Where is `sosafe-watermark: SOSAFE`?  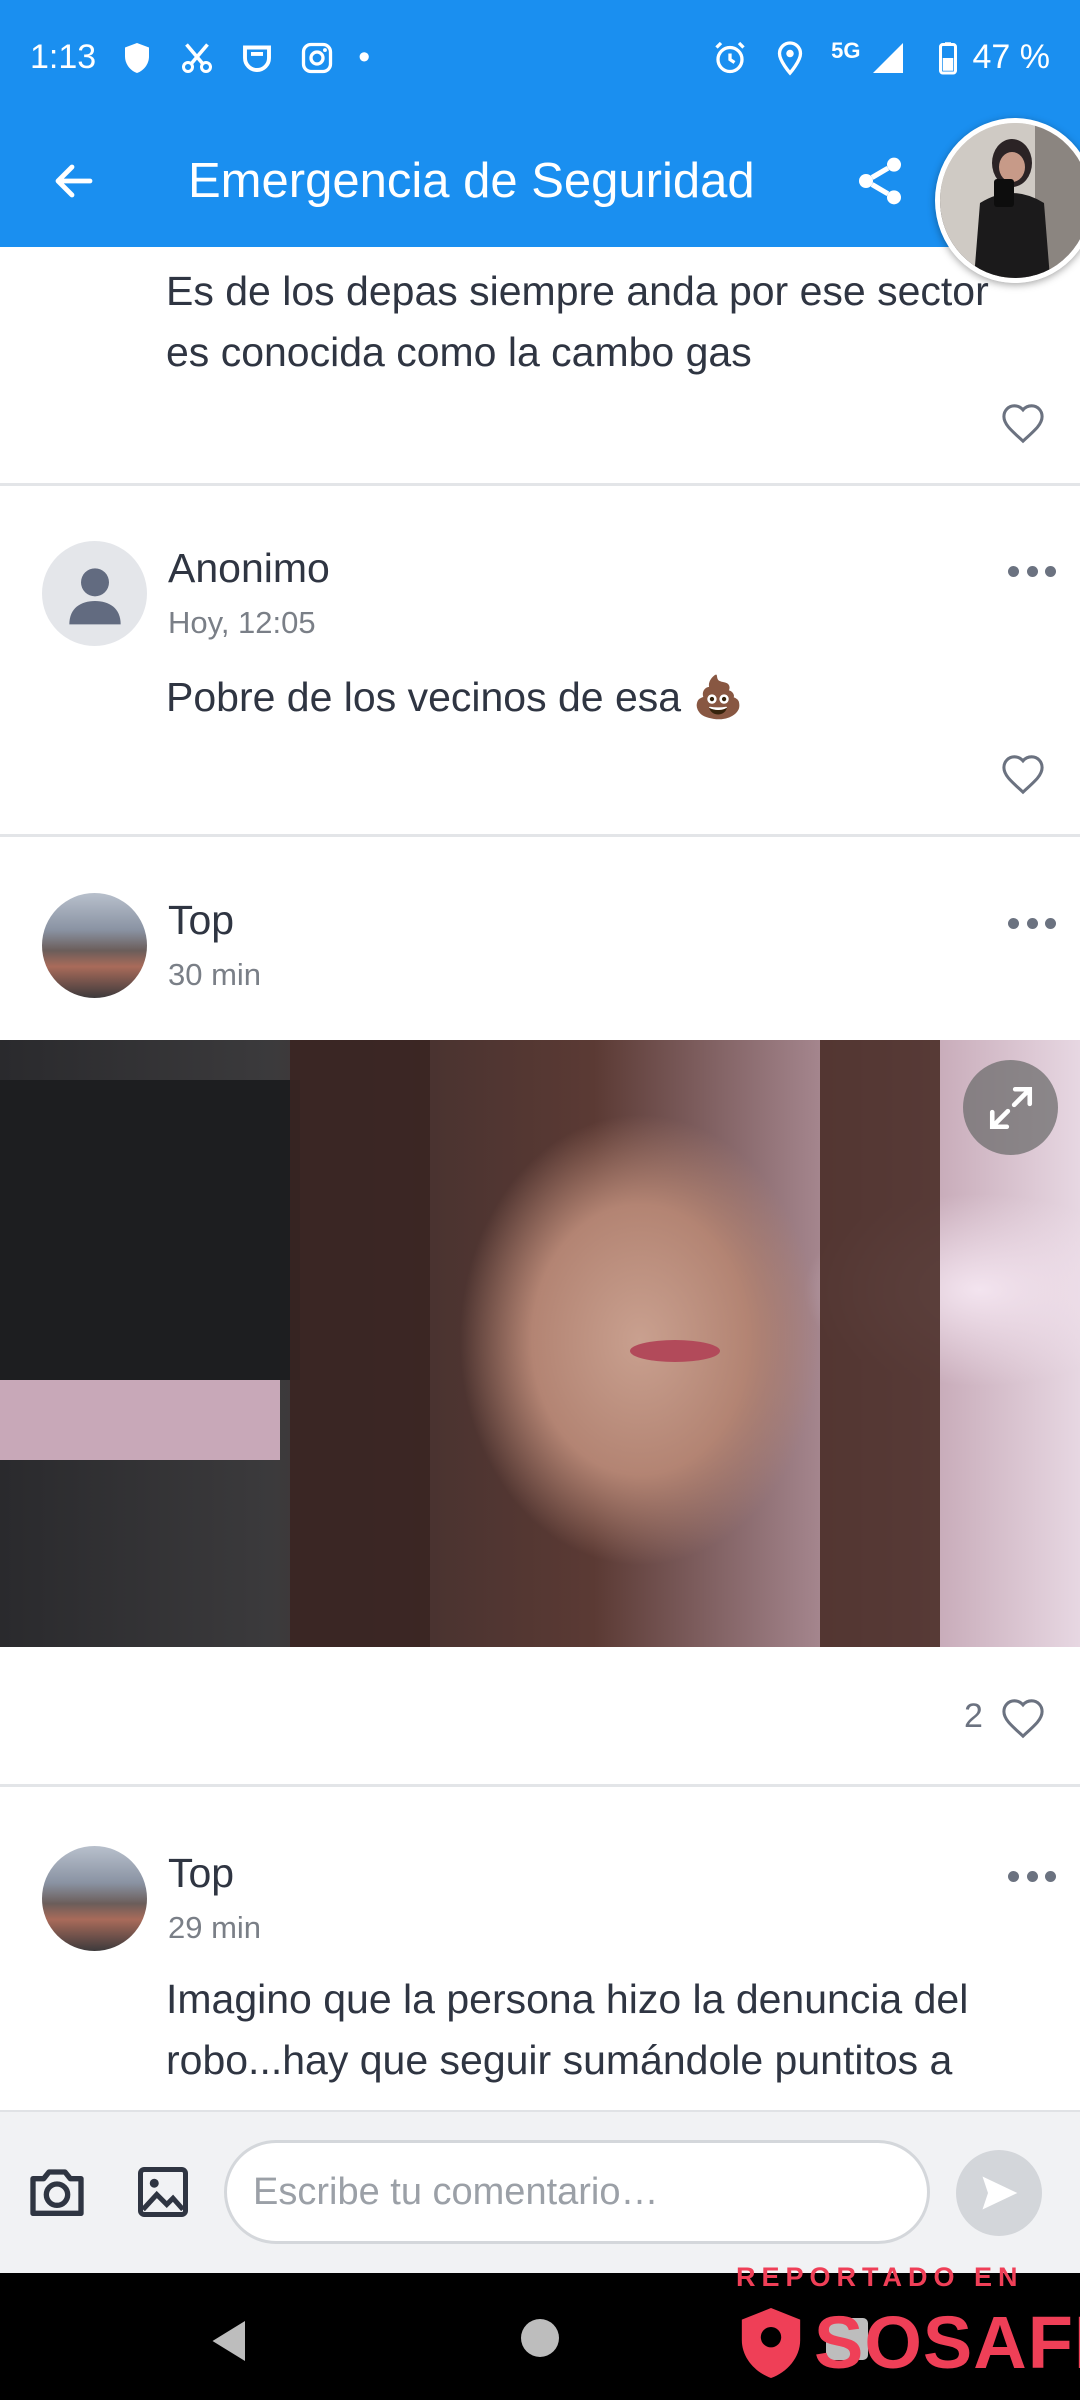 sosafe-watermark: SOSAFE is located at coordinates (908, 2342).